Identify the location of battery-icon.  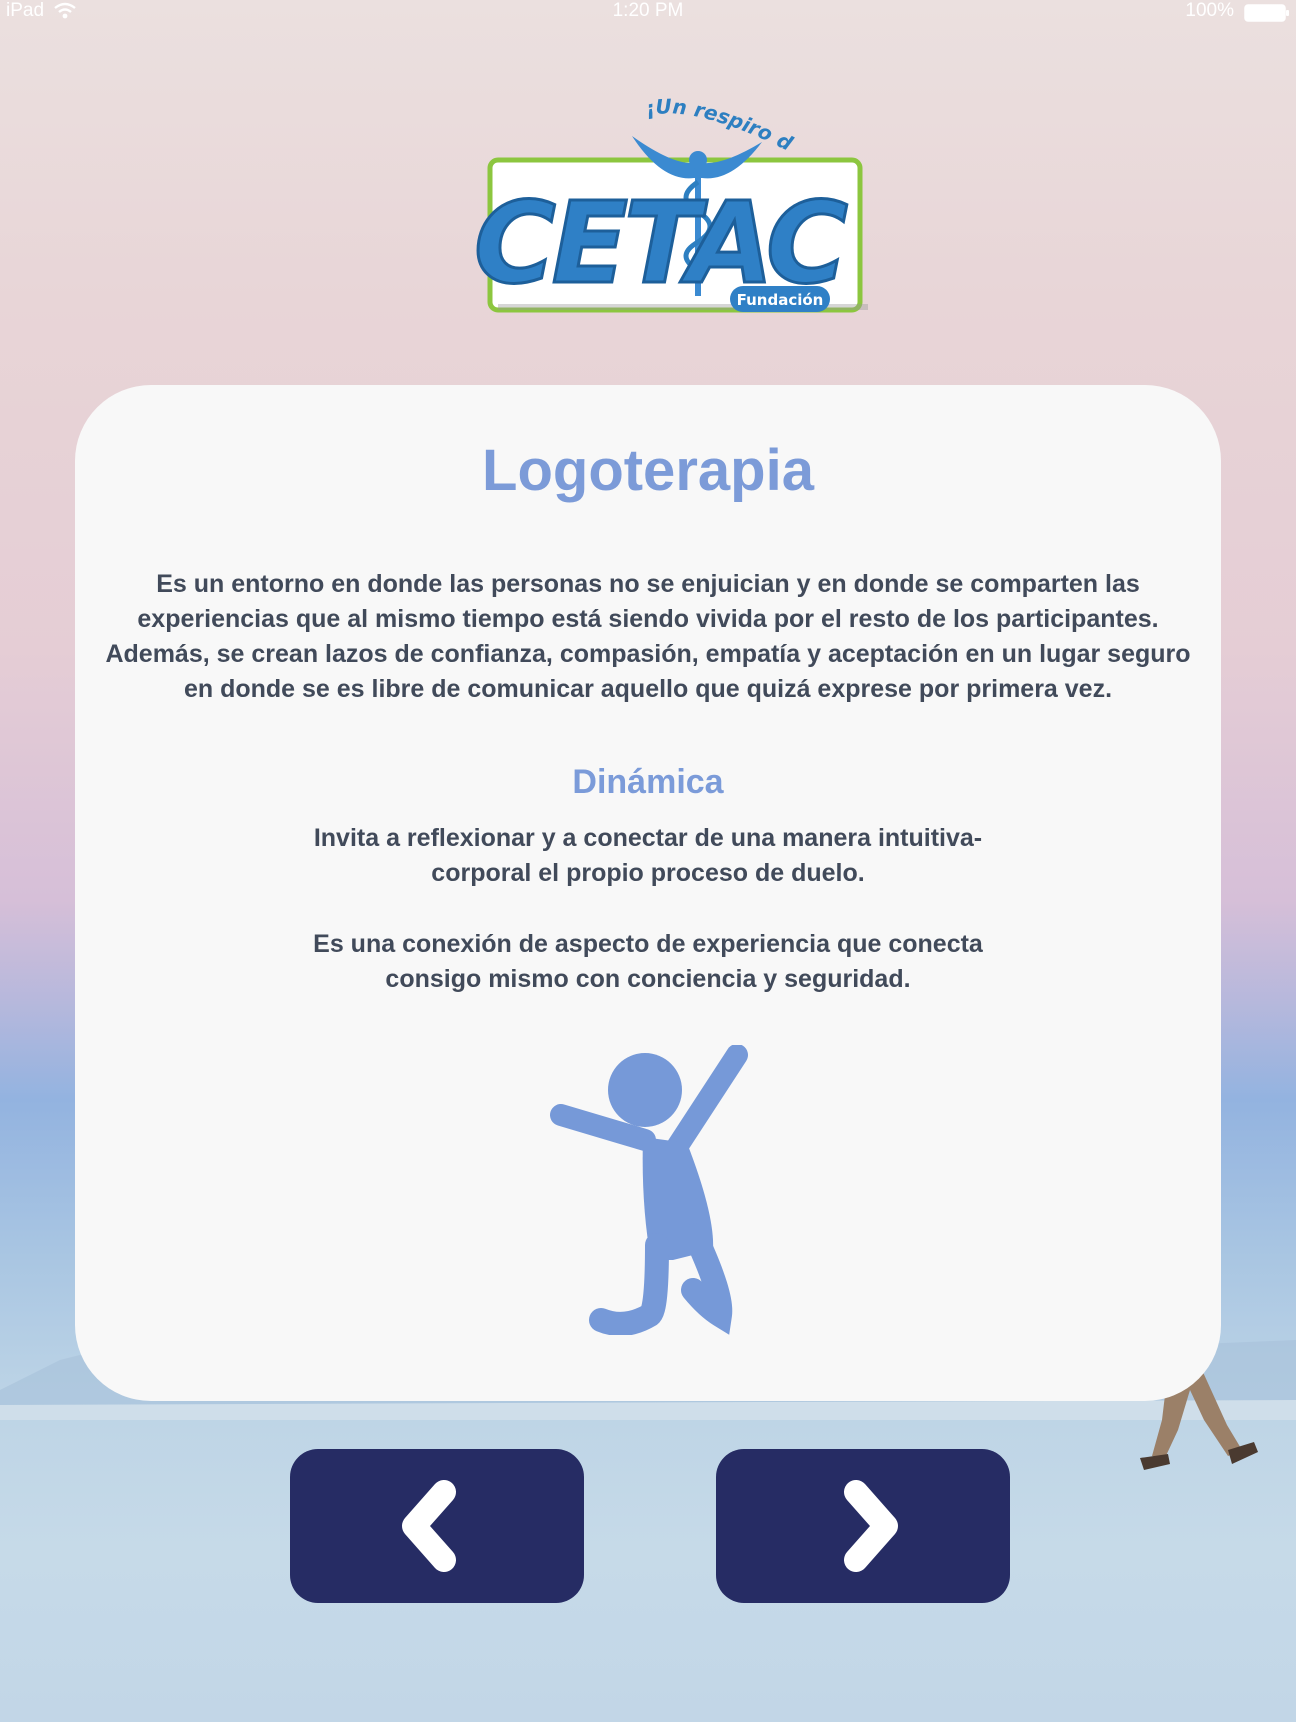
(1266, 13).